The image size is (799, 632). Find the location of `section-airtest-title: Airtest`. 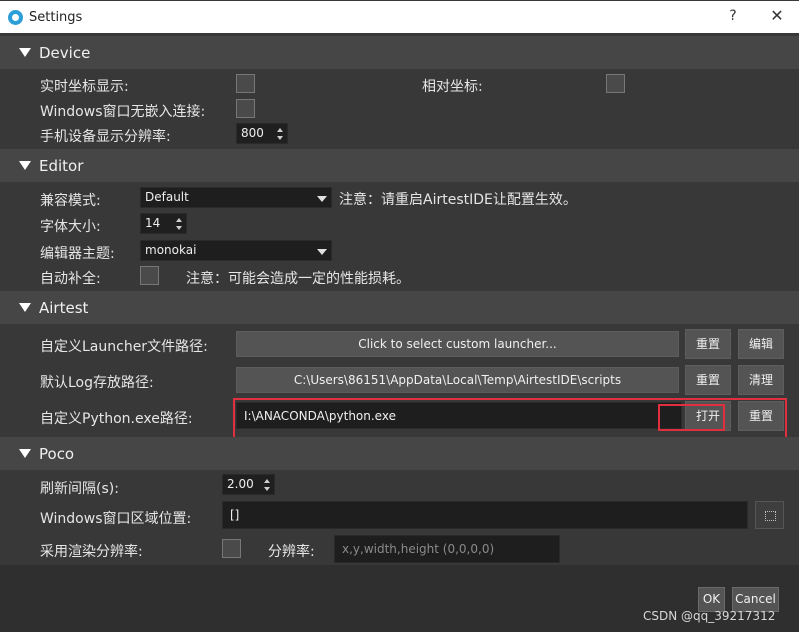

section-airtest-title: Airtest is located at coordinates (64, 308).